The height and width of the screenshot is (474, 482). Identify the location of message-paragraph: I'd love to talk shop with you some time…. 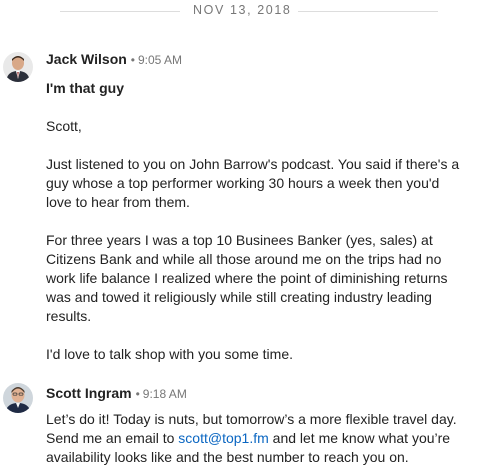
(170, 354).